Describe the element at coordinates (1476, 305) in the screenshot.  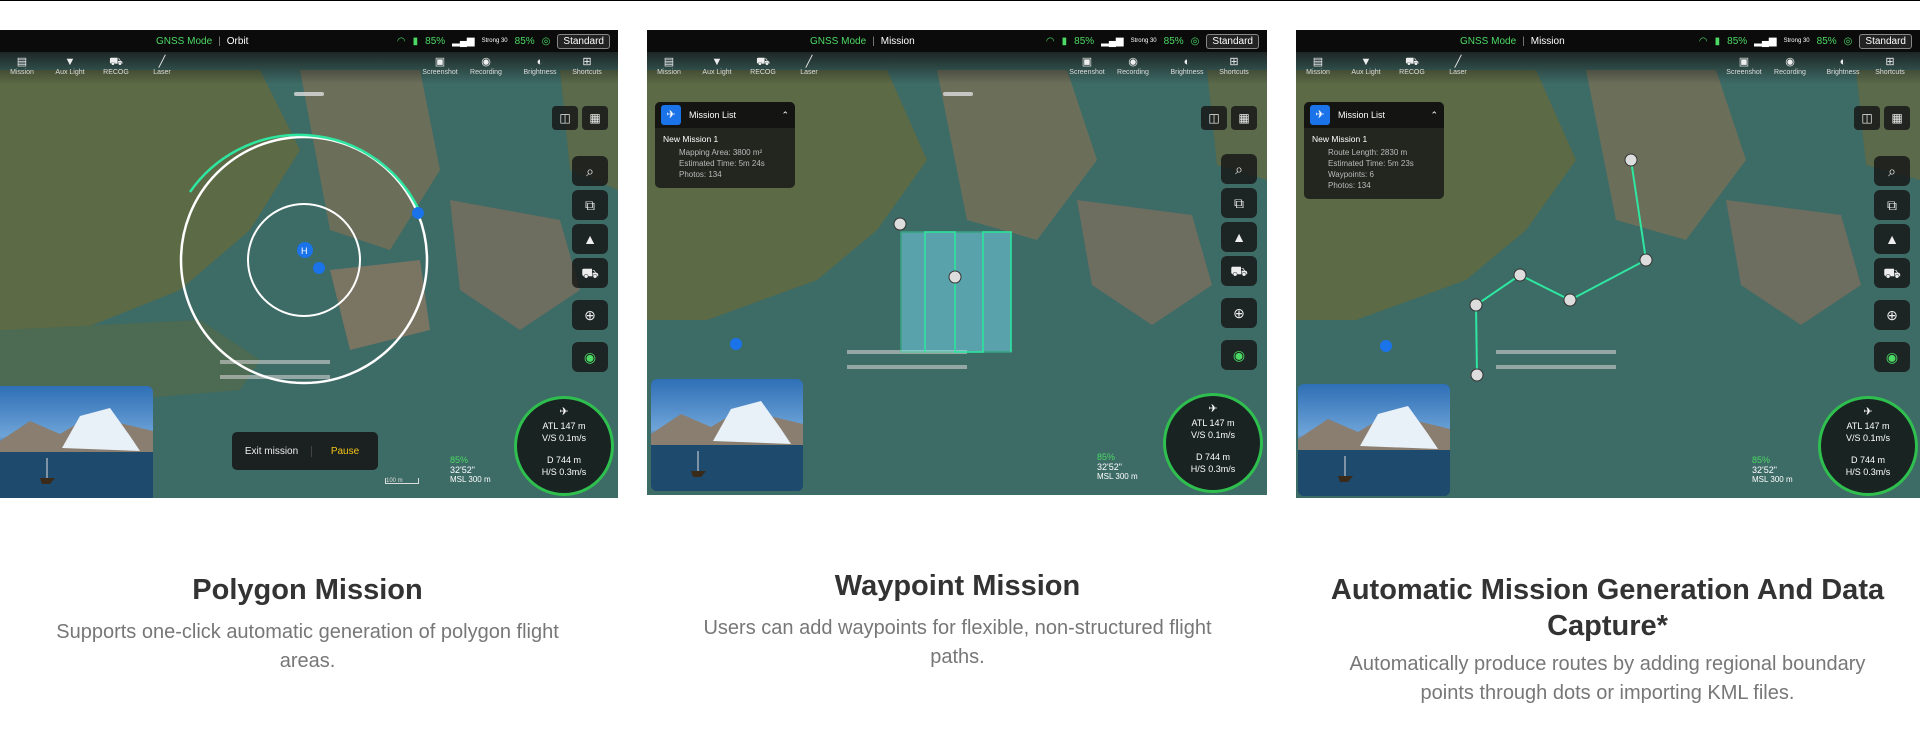
I see `waypoint-2-marker` at that location.